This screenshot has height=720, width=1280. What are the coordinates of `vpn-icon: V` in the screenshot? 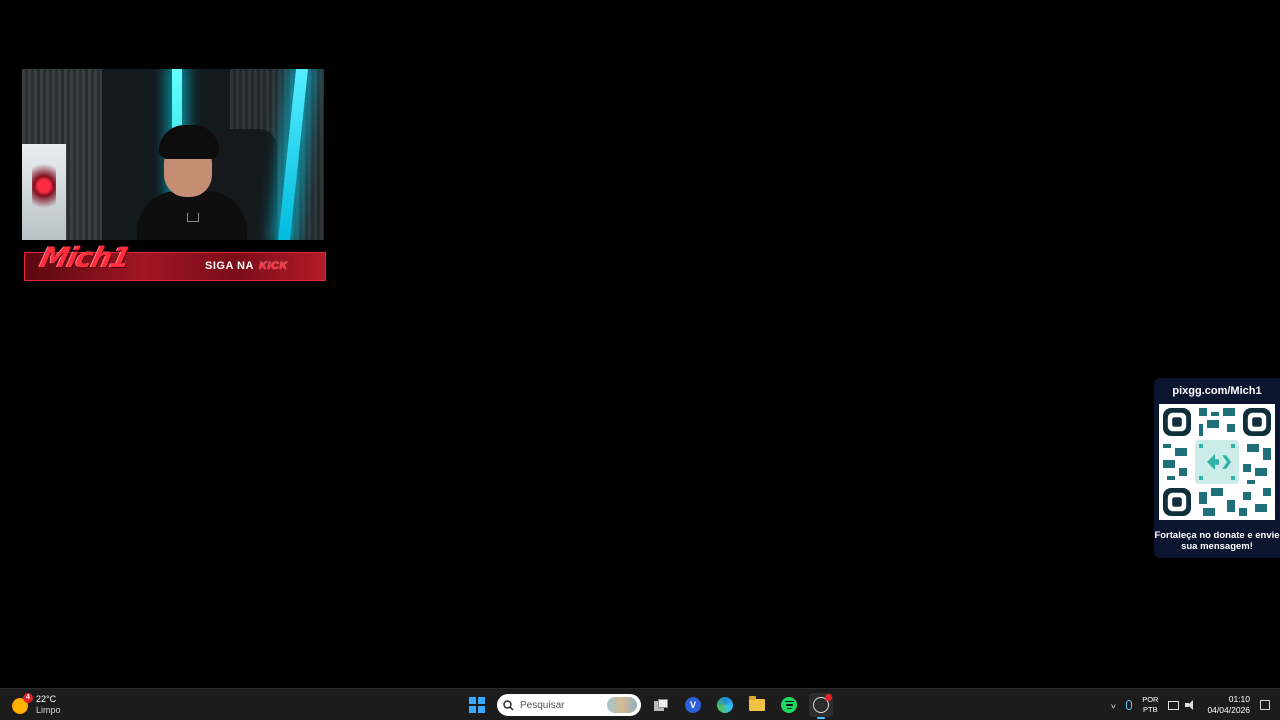 It's located at (693, 705).